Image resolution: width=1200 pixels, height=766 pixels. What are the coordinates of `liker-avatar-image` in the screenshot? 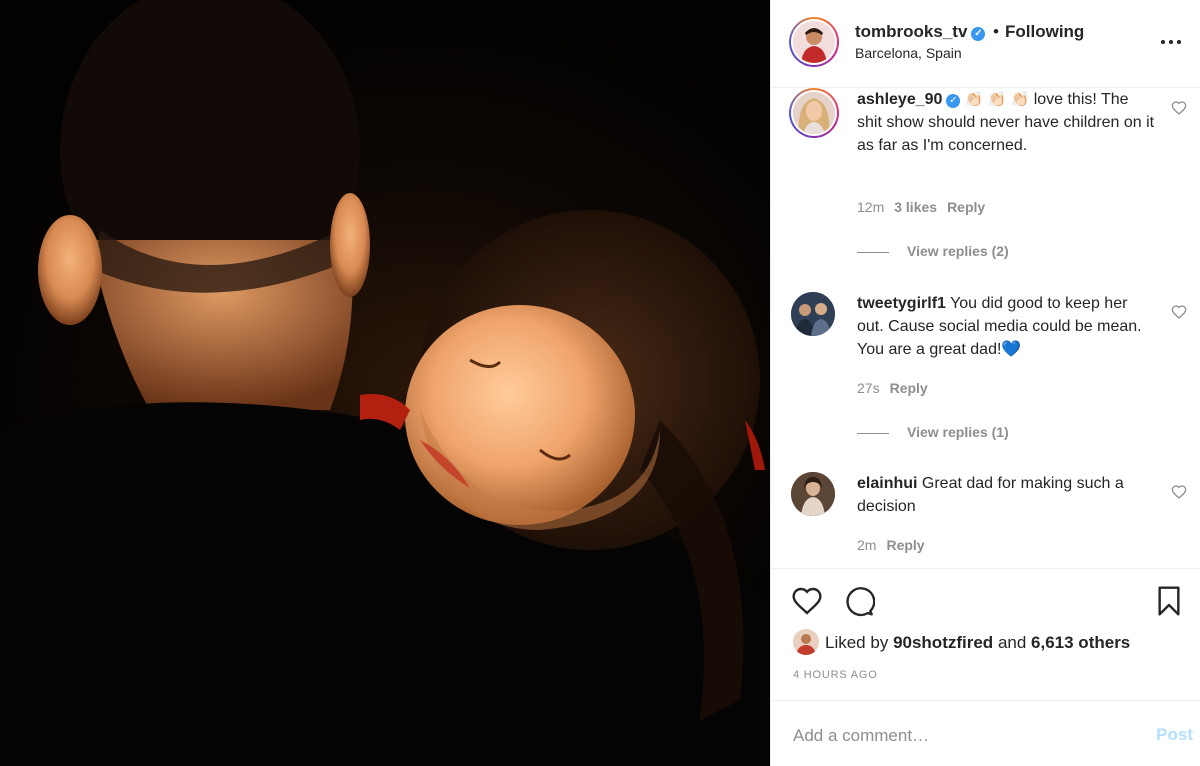 It's located at (806, 642).